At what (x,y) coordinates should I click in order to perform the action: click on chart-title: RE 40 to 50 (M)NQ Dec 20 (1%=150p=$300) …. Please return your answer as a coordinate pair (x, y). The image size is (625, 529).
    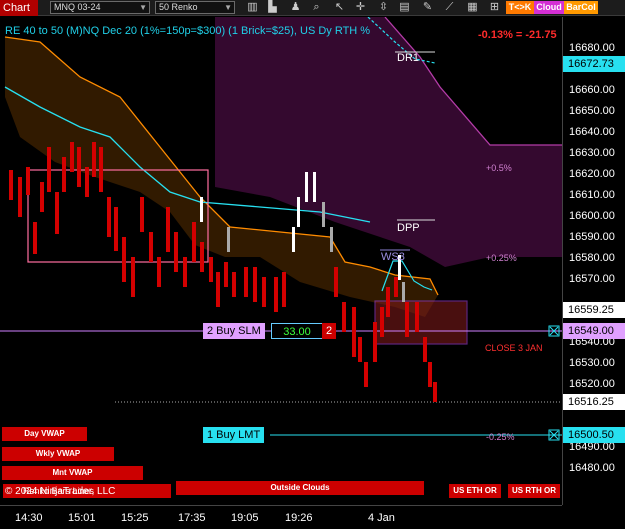
    Looking at the image, I should click on (188, 31).